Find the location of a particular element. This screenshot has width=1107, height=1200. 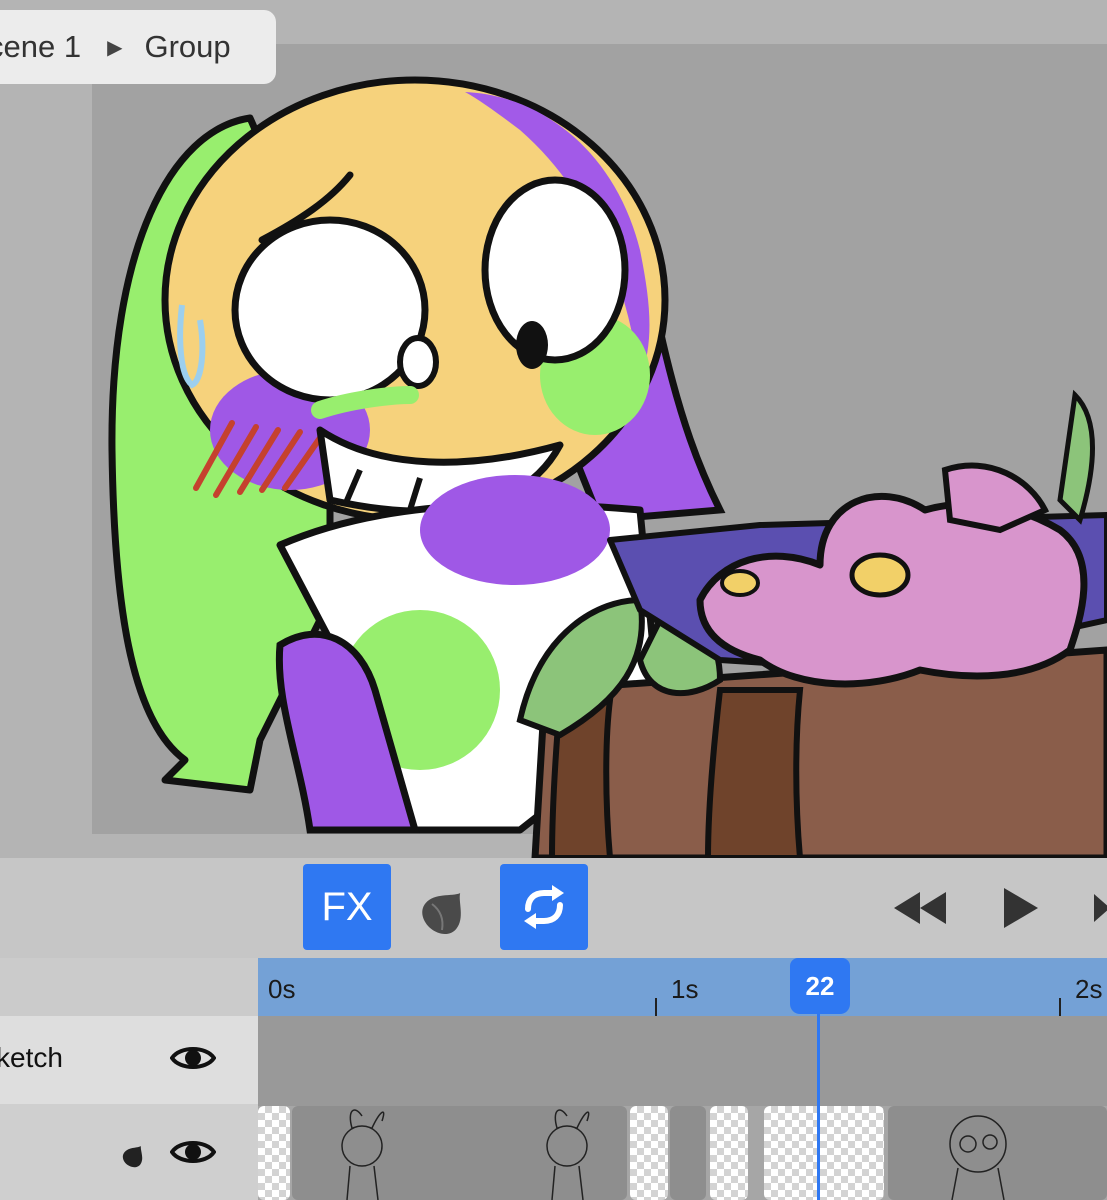

timeline-ruler: 0s 1s 2s 22 is located at coordinates (682, 987).